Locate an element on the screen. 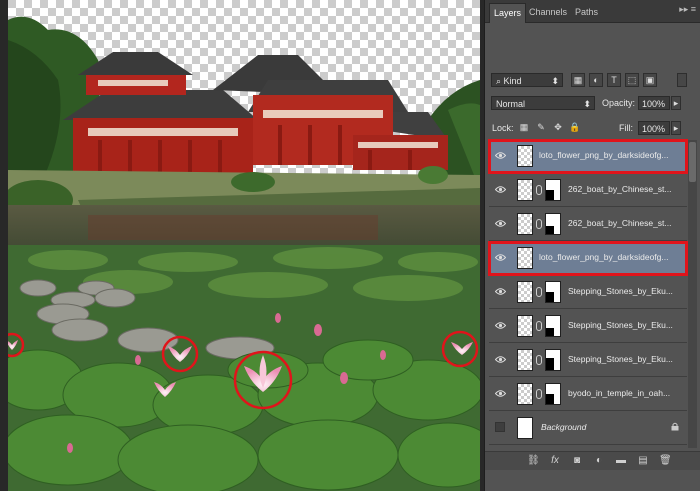 This screenshot has height=491, width=700. panel-bottom-bar: ⛓ fx ◙ ◐ ▬ ▤ 🗑 is located at coordinates (592, 460).